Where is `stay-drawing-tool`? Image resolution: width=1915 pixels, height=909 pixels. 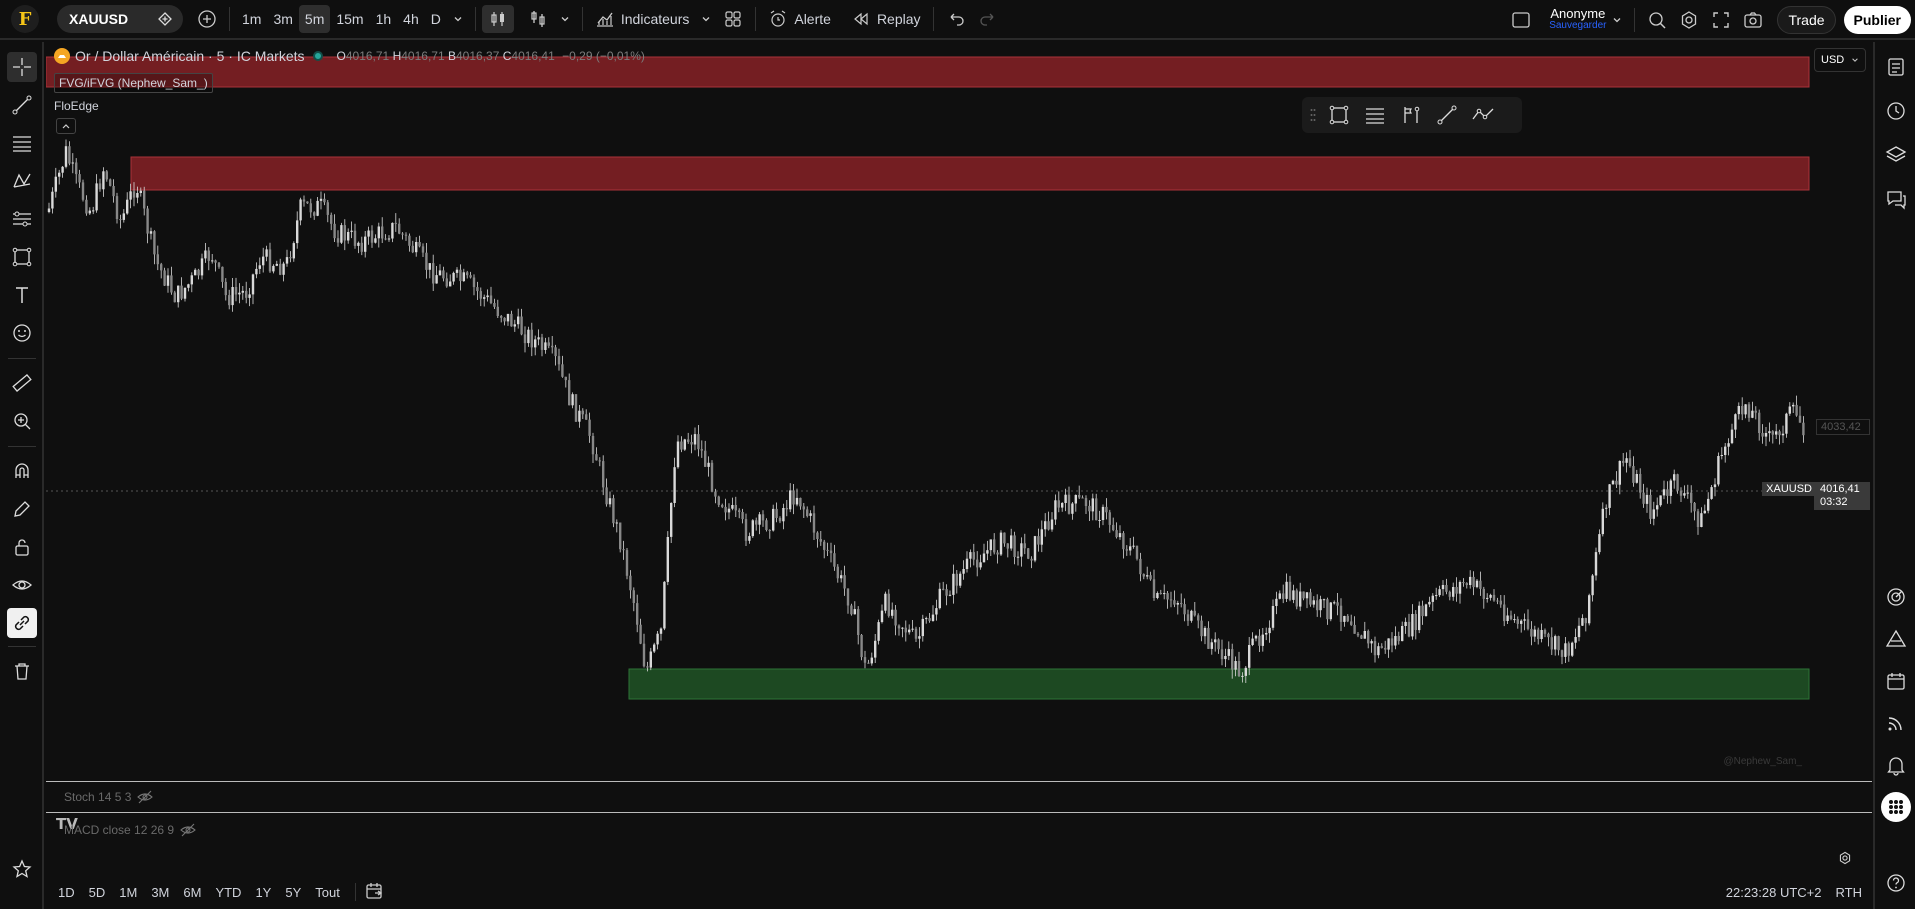
stay-drawing-tool is located at coordinates (22, 509).